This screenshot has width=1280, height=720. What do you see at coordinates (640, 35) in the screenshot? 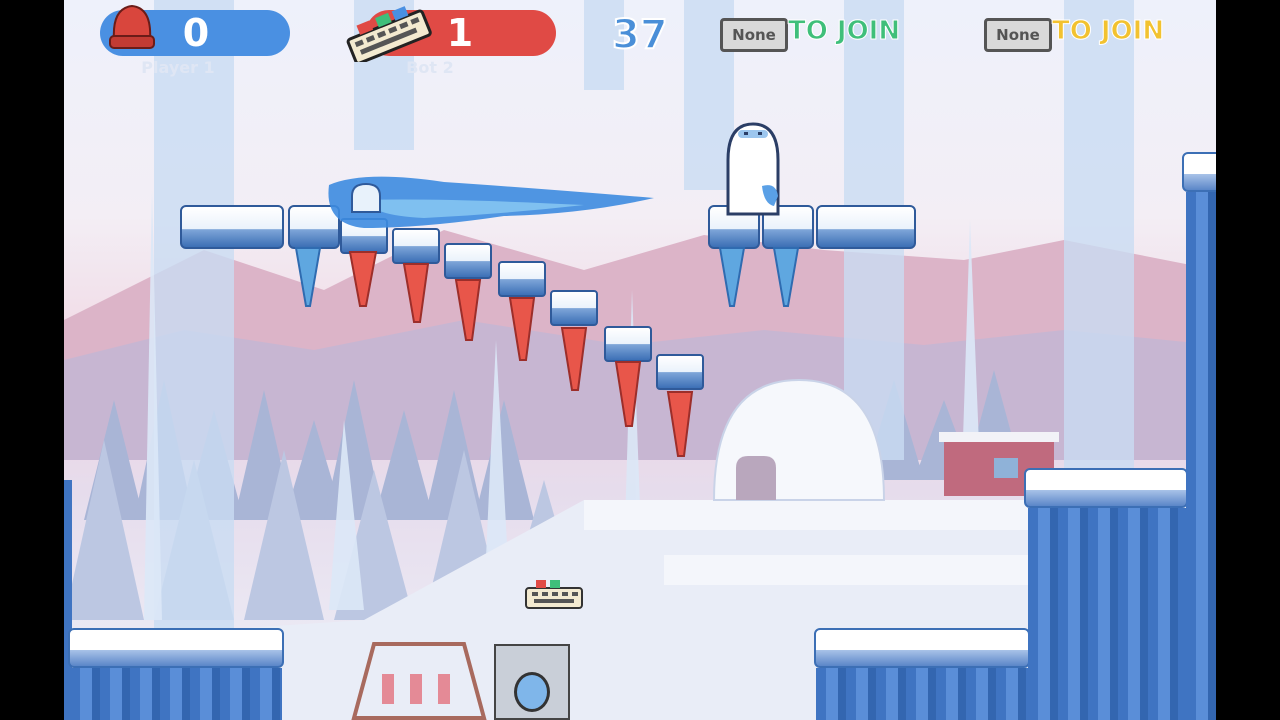
I see `round-timer: 37` at bounding box center [640, 35].